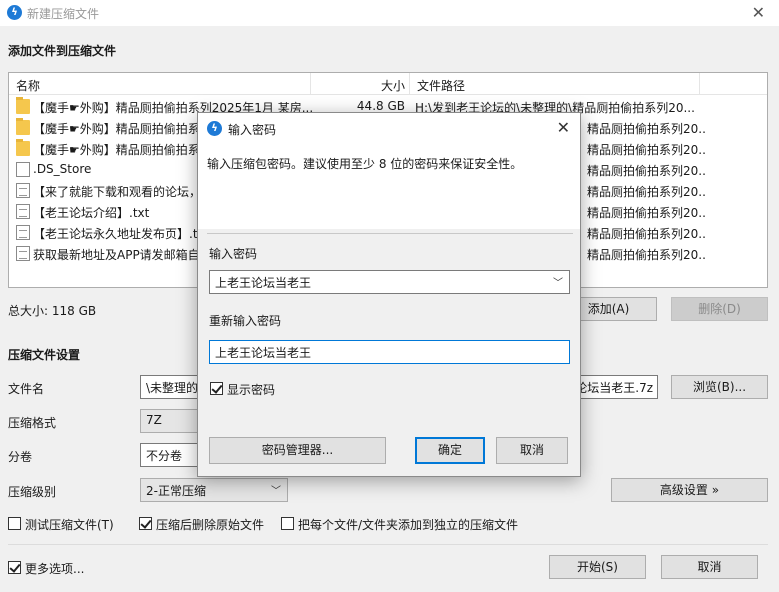 This screenshot has height=592, width=779. I want to click on column-path: 文件路径, so click(441, 85).